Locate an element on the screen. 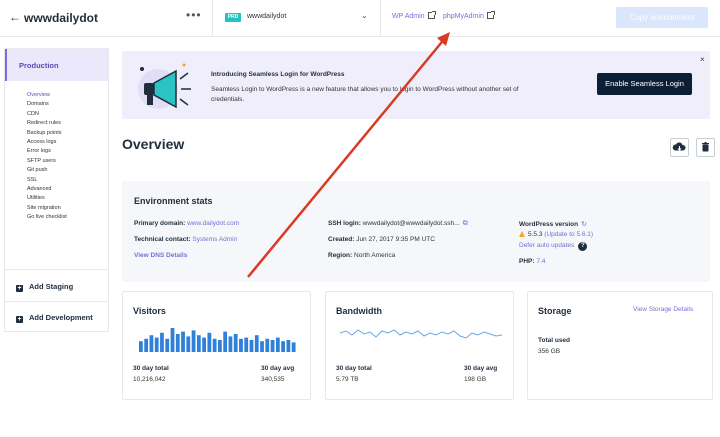 This screenshot has height=437, width=720. clear-cache-button is located at coordinates (705, 147).